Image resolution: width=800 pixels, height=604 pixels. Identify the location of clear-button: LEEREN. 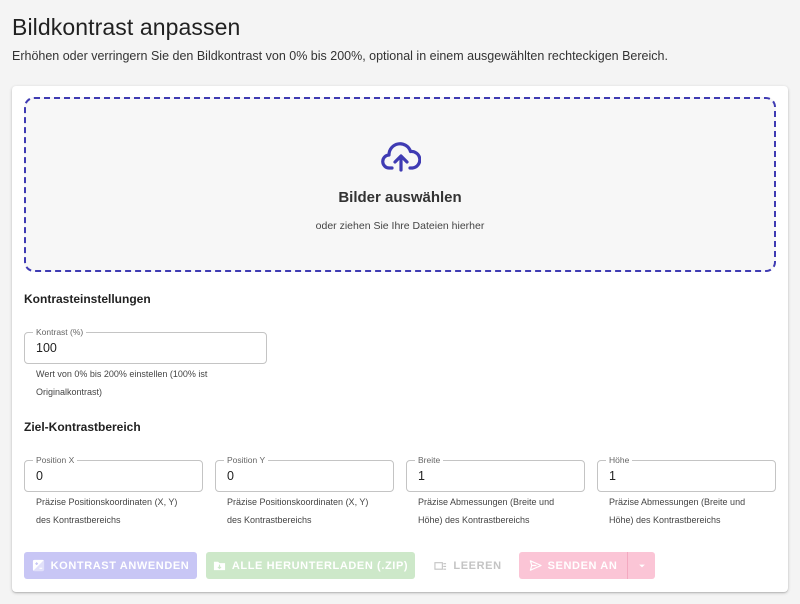
(468, 565).